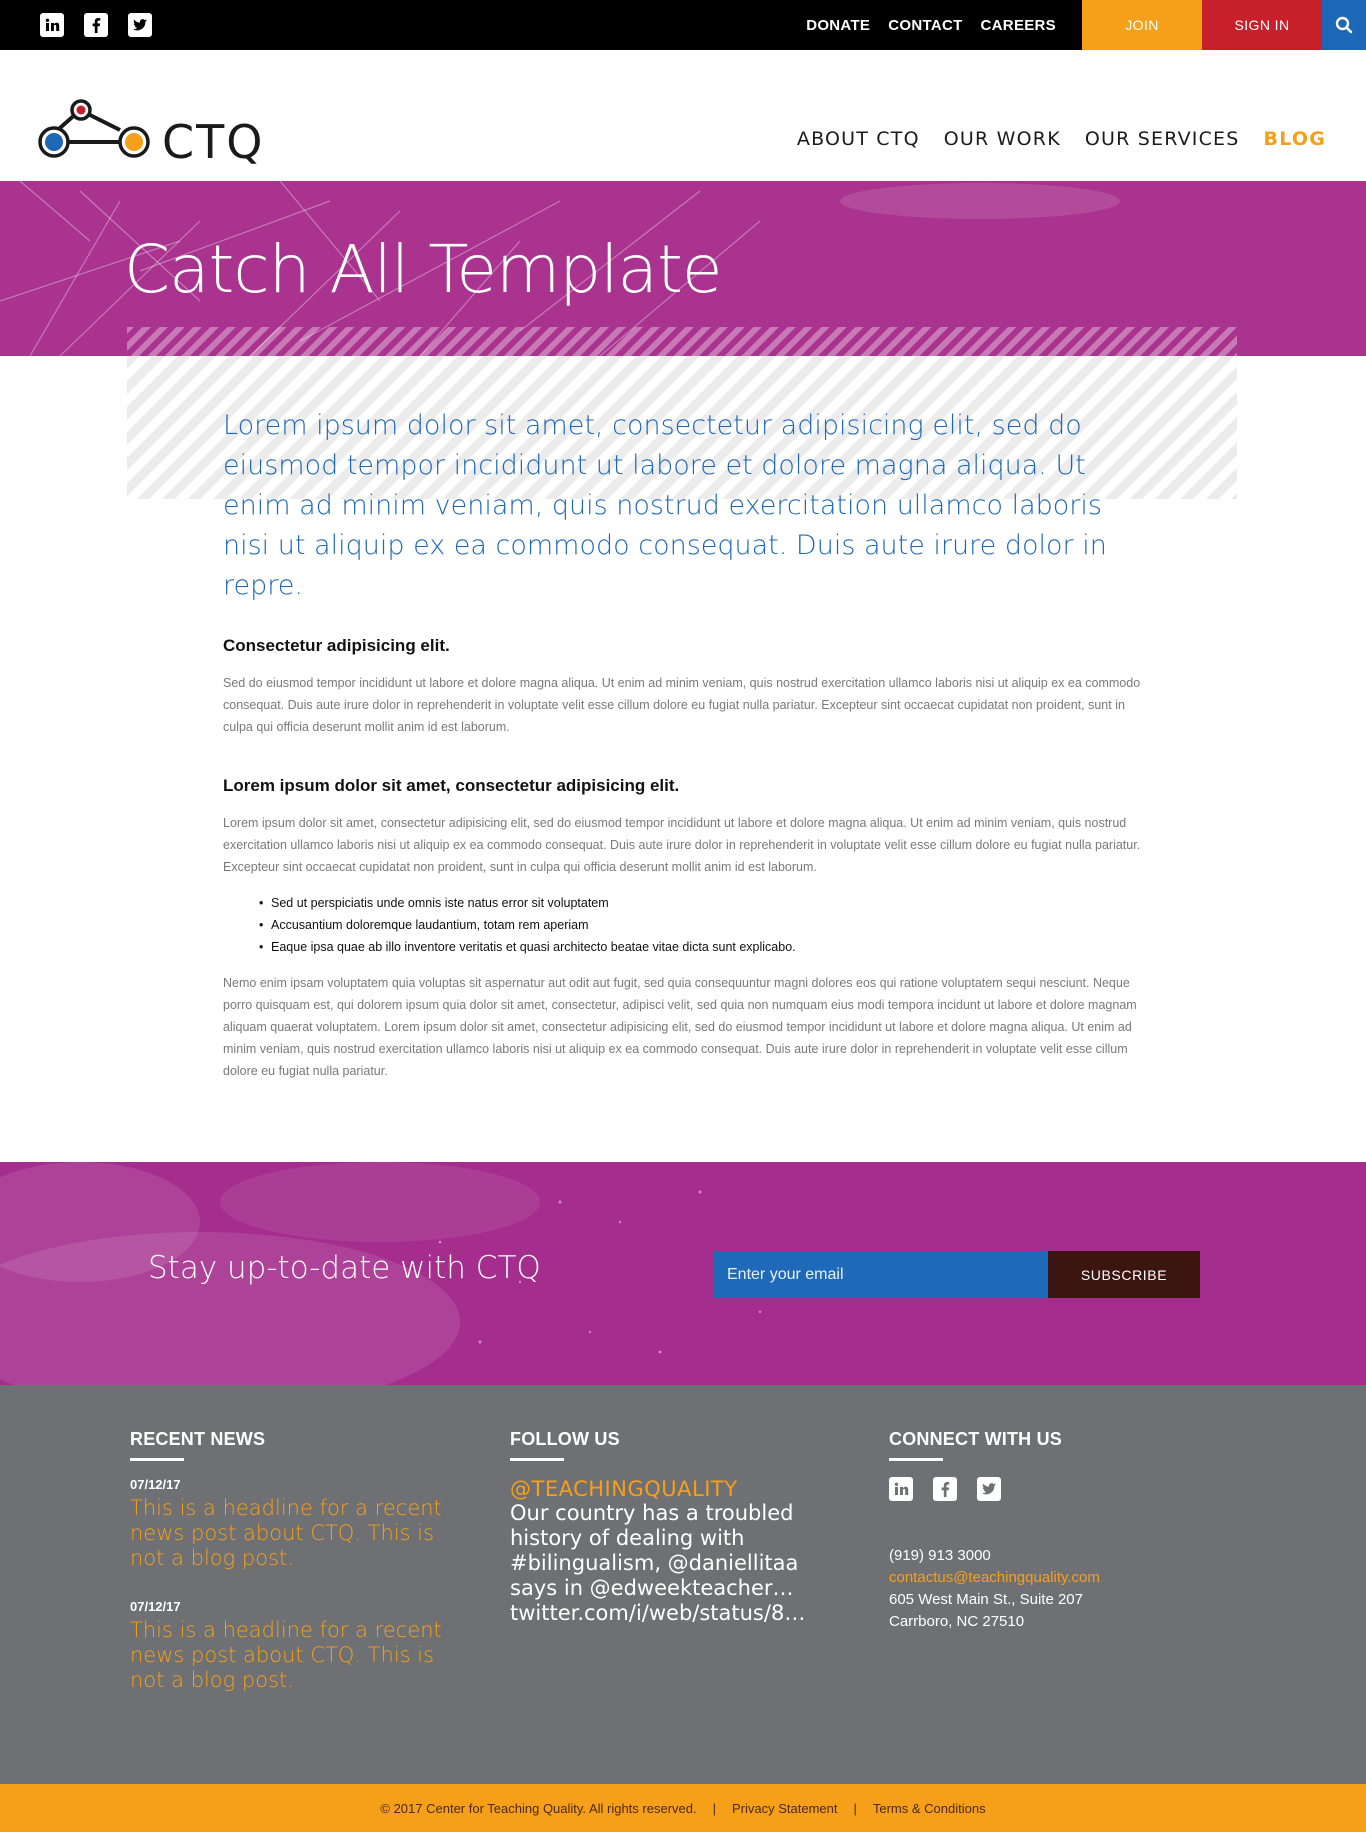 This screenshot has height=1842, width=1366. Describe the element at coordinates (683, 1837) in the screenshot. I see `page-bottom-spacer` at that location.